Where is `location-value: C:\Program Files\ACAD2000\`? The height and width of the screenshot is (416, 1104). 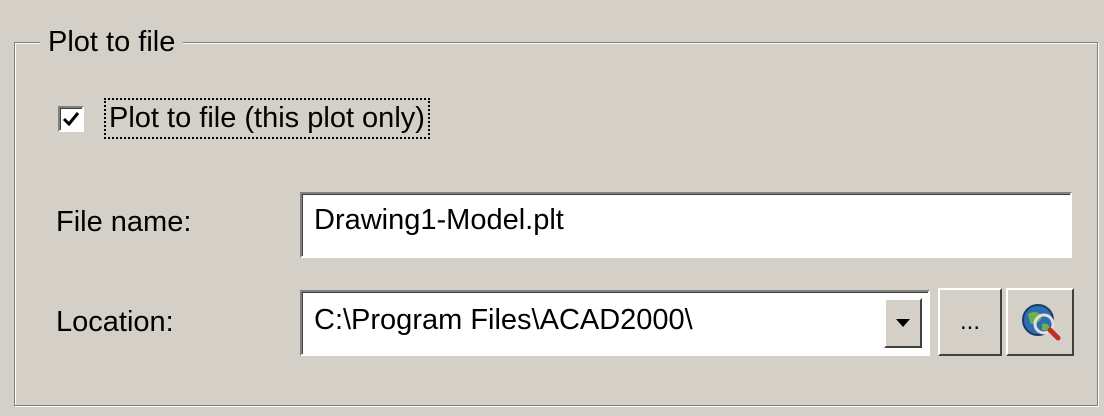
location-value: C:\Program Files\ACAD2000\ is located at coordinates (503, 320).